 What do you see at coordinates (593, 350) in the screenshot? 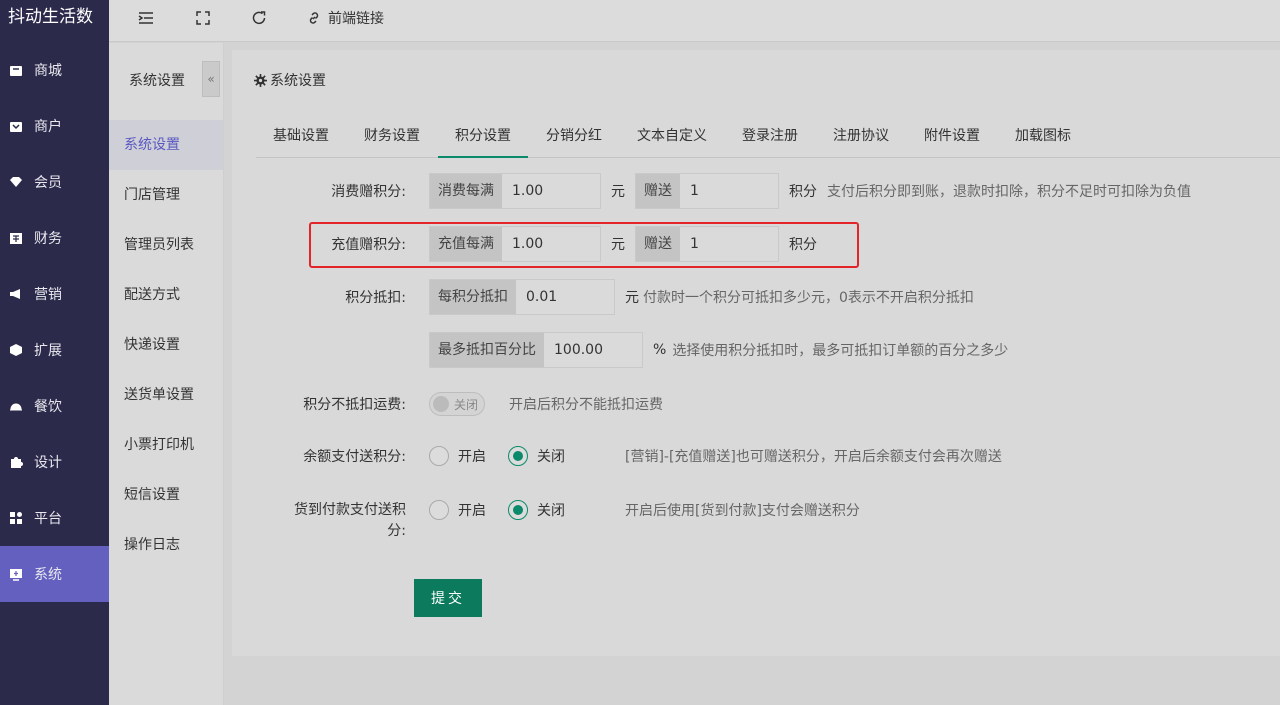
I see `deduct-max-input` at bounding box center [593, 350].